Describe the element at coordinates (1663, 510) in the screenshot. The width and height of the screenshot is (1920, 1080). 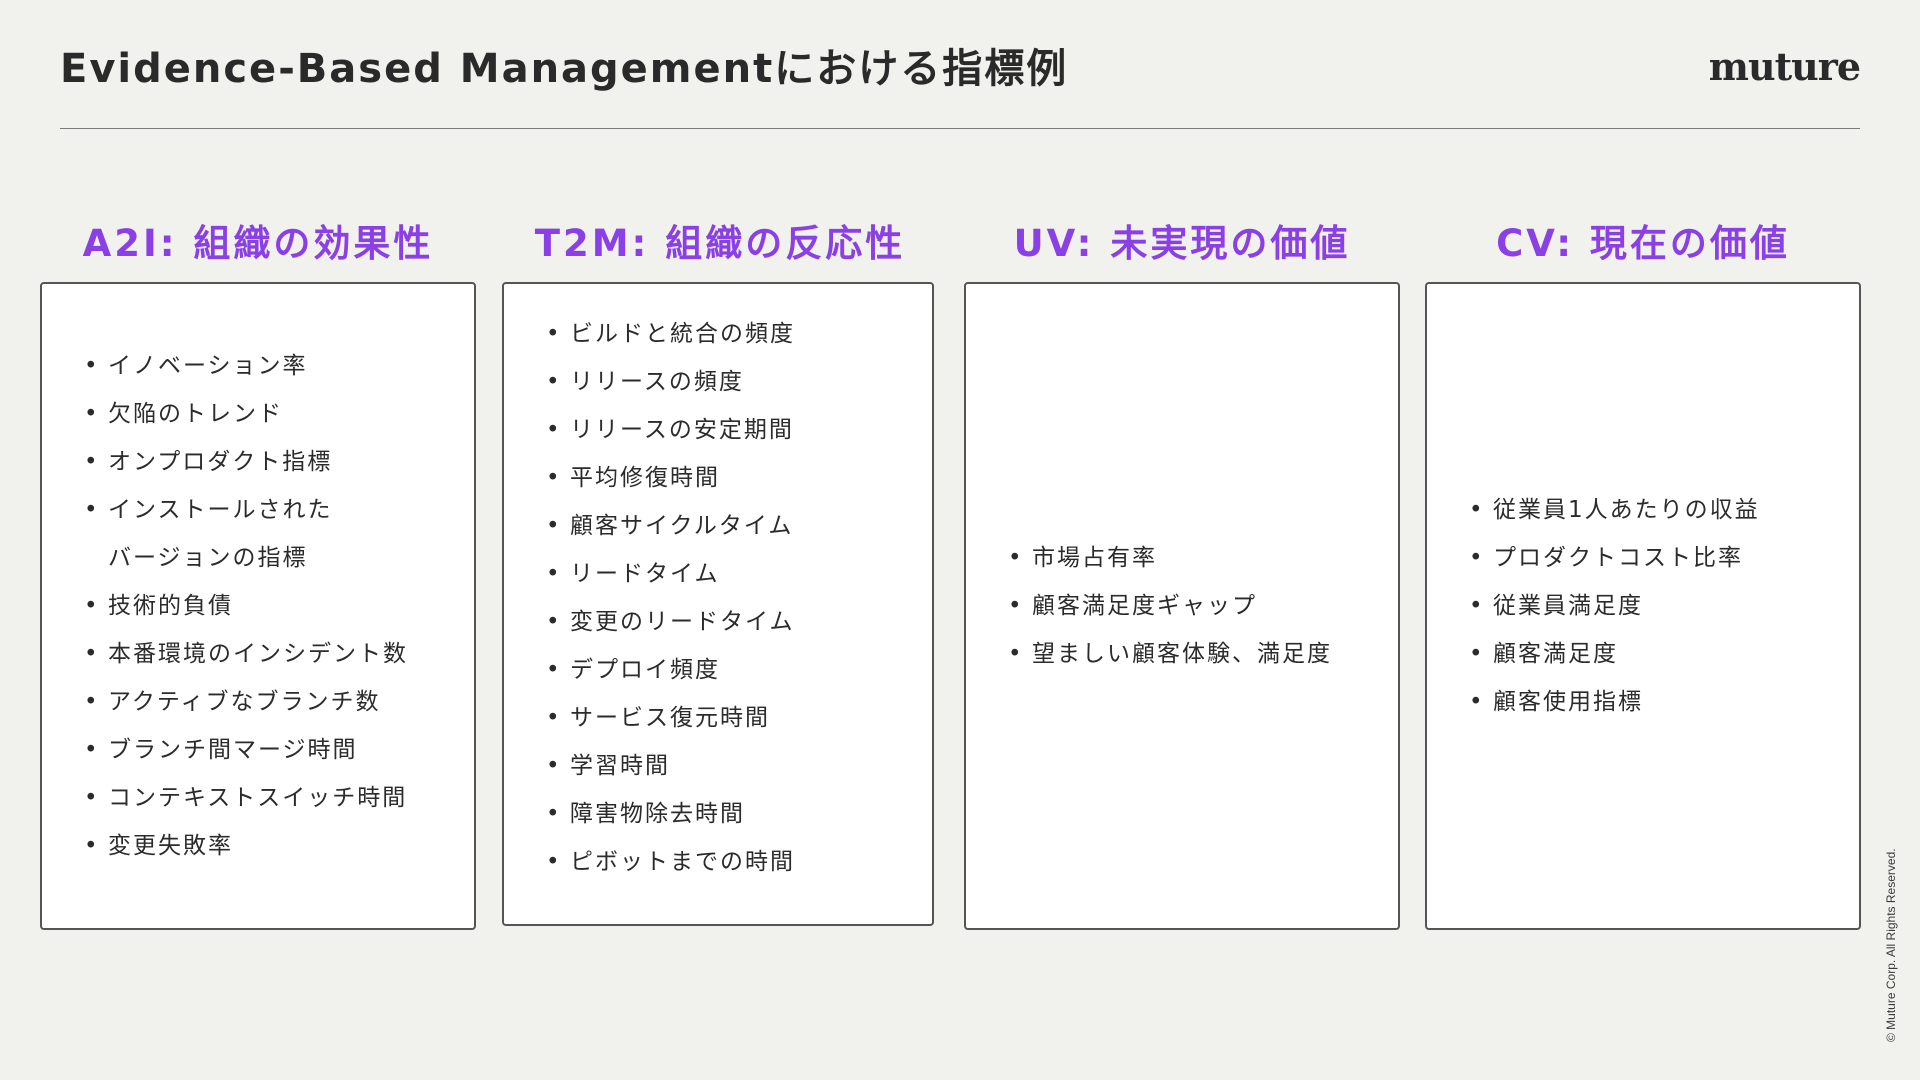
I see `list-item: • 従業員1人あたりの収益` at that location.